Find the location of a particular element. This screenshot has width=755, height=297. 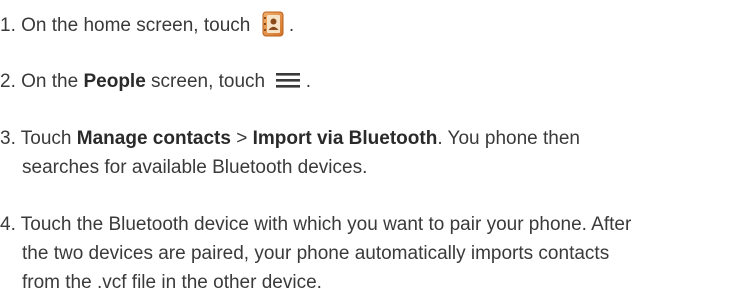

step-2-text: On the is located at coordinates (52, 81).